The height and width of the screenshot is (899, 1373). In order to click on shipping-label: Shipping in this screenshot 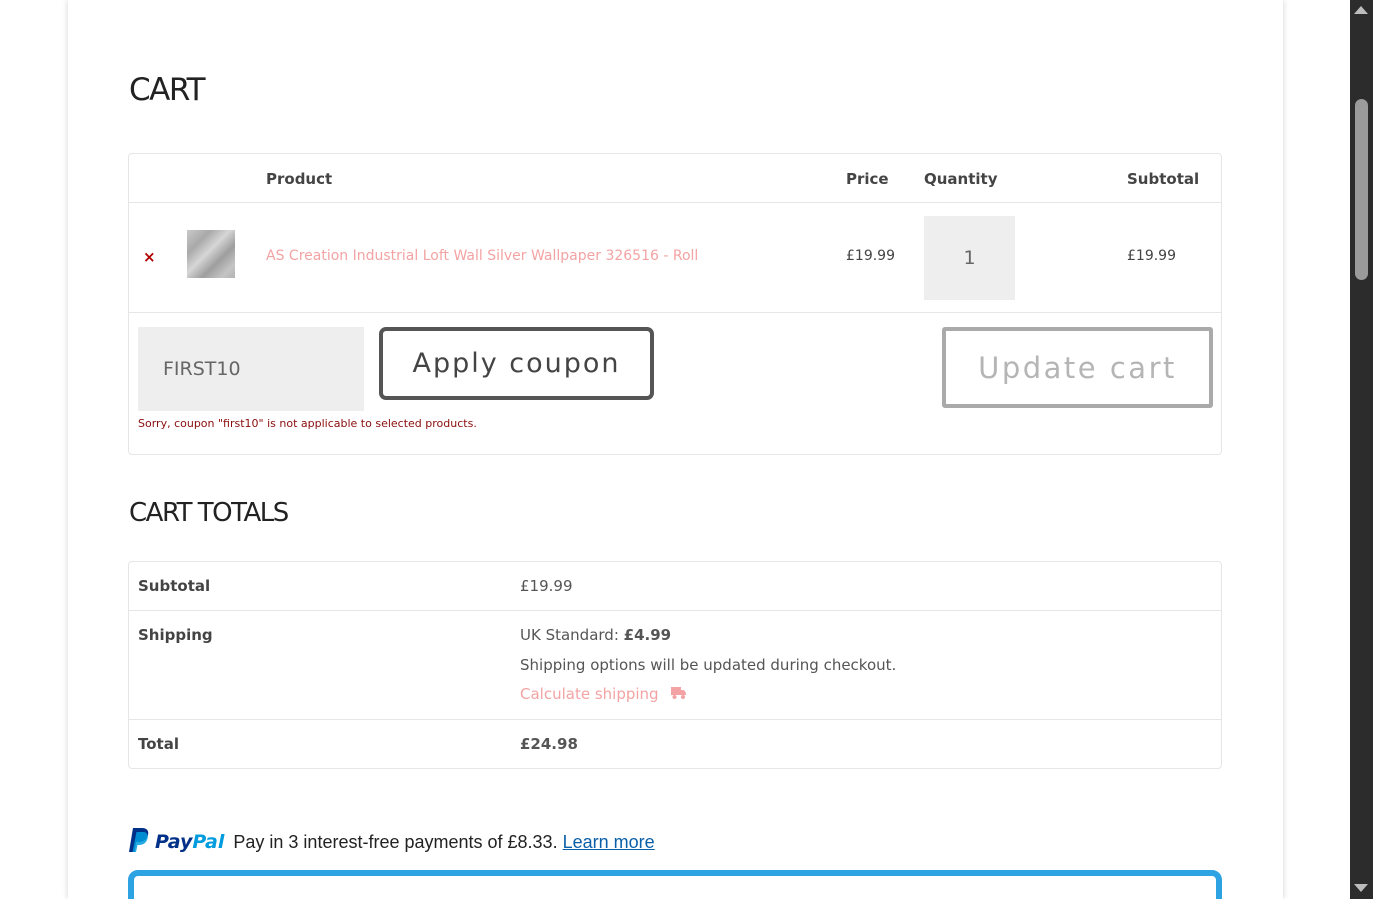, I will do `click(175, 635)`.